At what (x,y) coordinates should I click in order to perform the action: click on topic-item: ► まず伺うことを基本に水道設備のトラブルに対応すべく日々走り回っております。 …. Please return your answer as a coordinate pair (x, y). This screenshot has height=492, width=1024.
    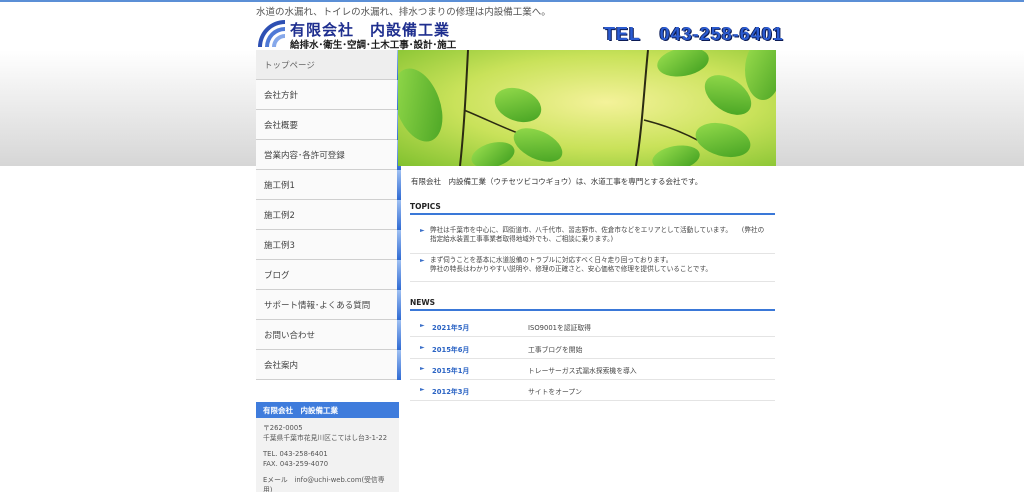
    Looking at the image, I should click on (592, 269).